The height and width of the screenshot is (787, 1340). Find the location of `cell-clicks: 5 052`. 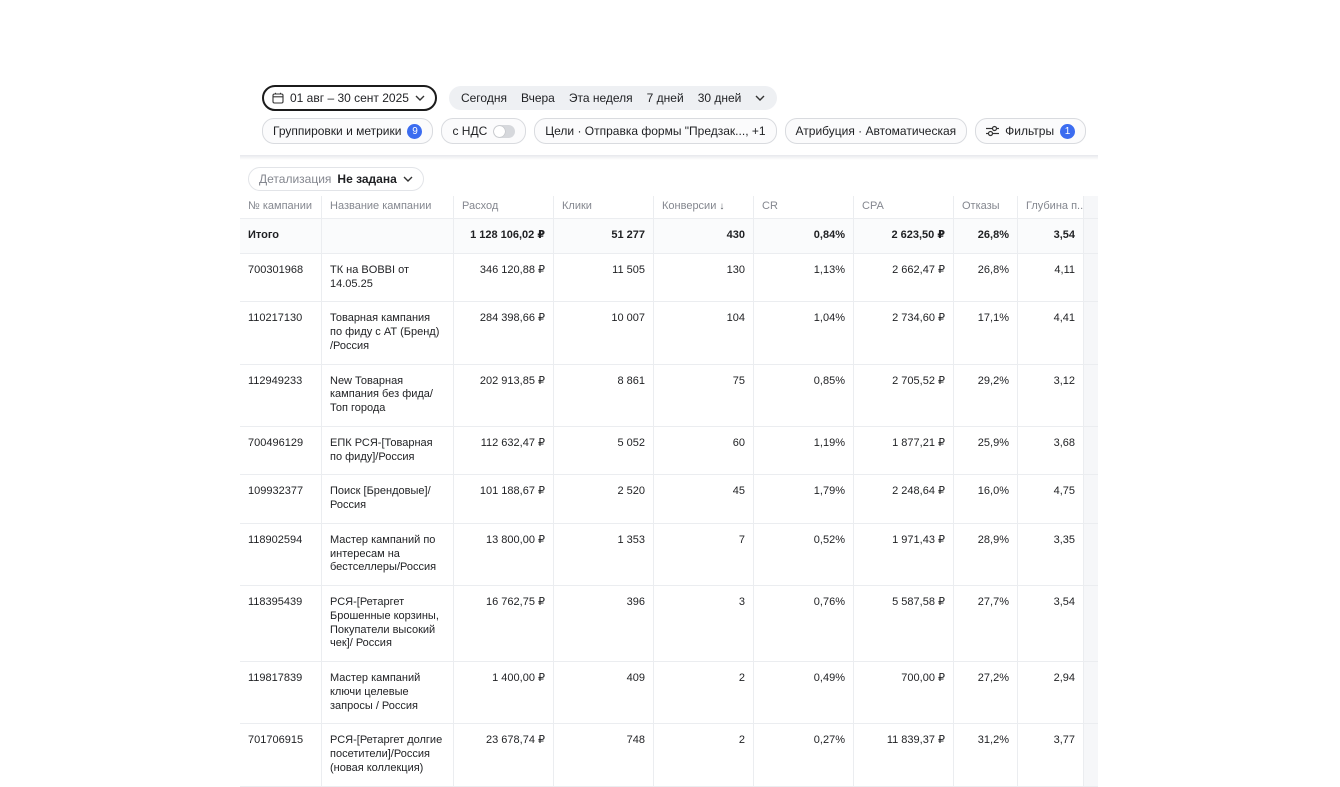

cell-clicks: 5 052 is located at coordinates (604, 450).